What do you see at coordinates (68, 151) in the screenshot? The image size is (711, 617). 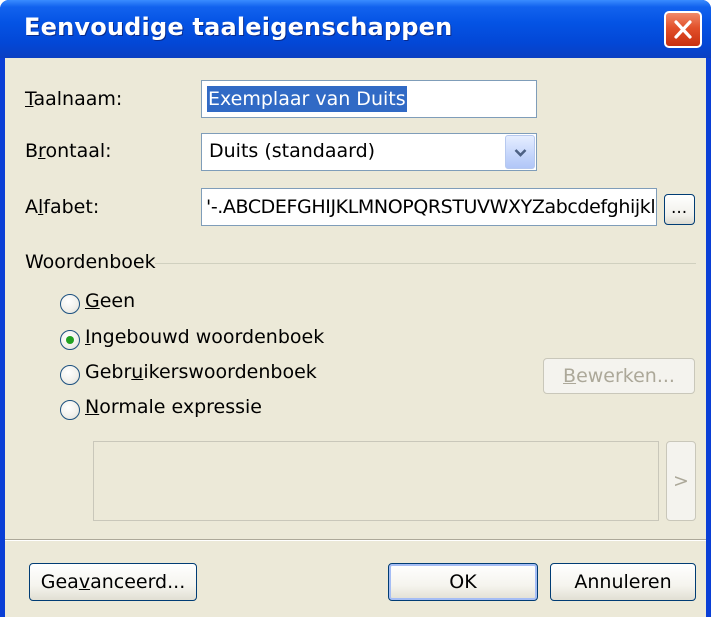 I see `source-language-label: Brontaal:` at bounding box center [68, 151].